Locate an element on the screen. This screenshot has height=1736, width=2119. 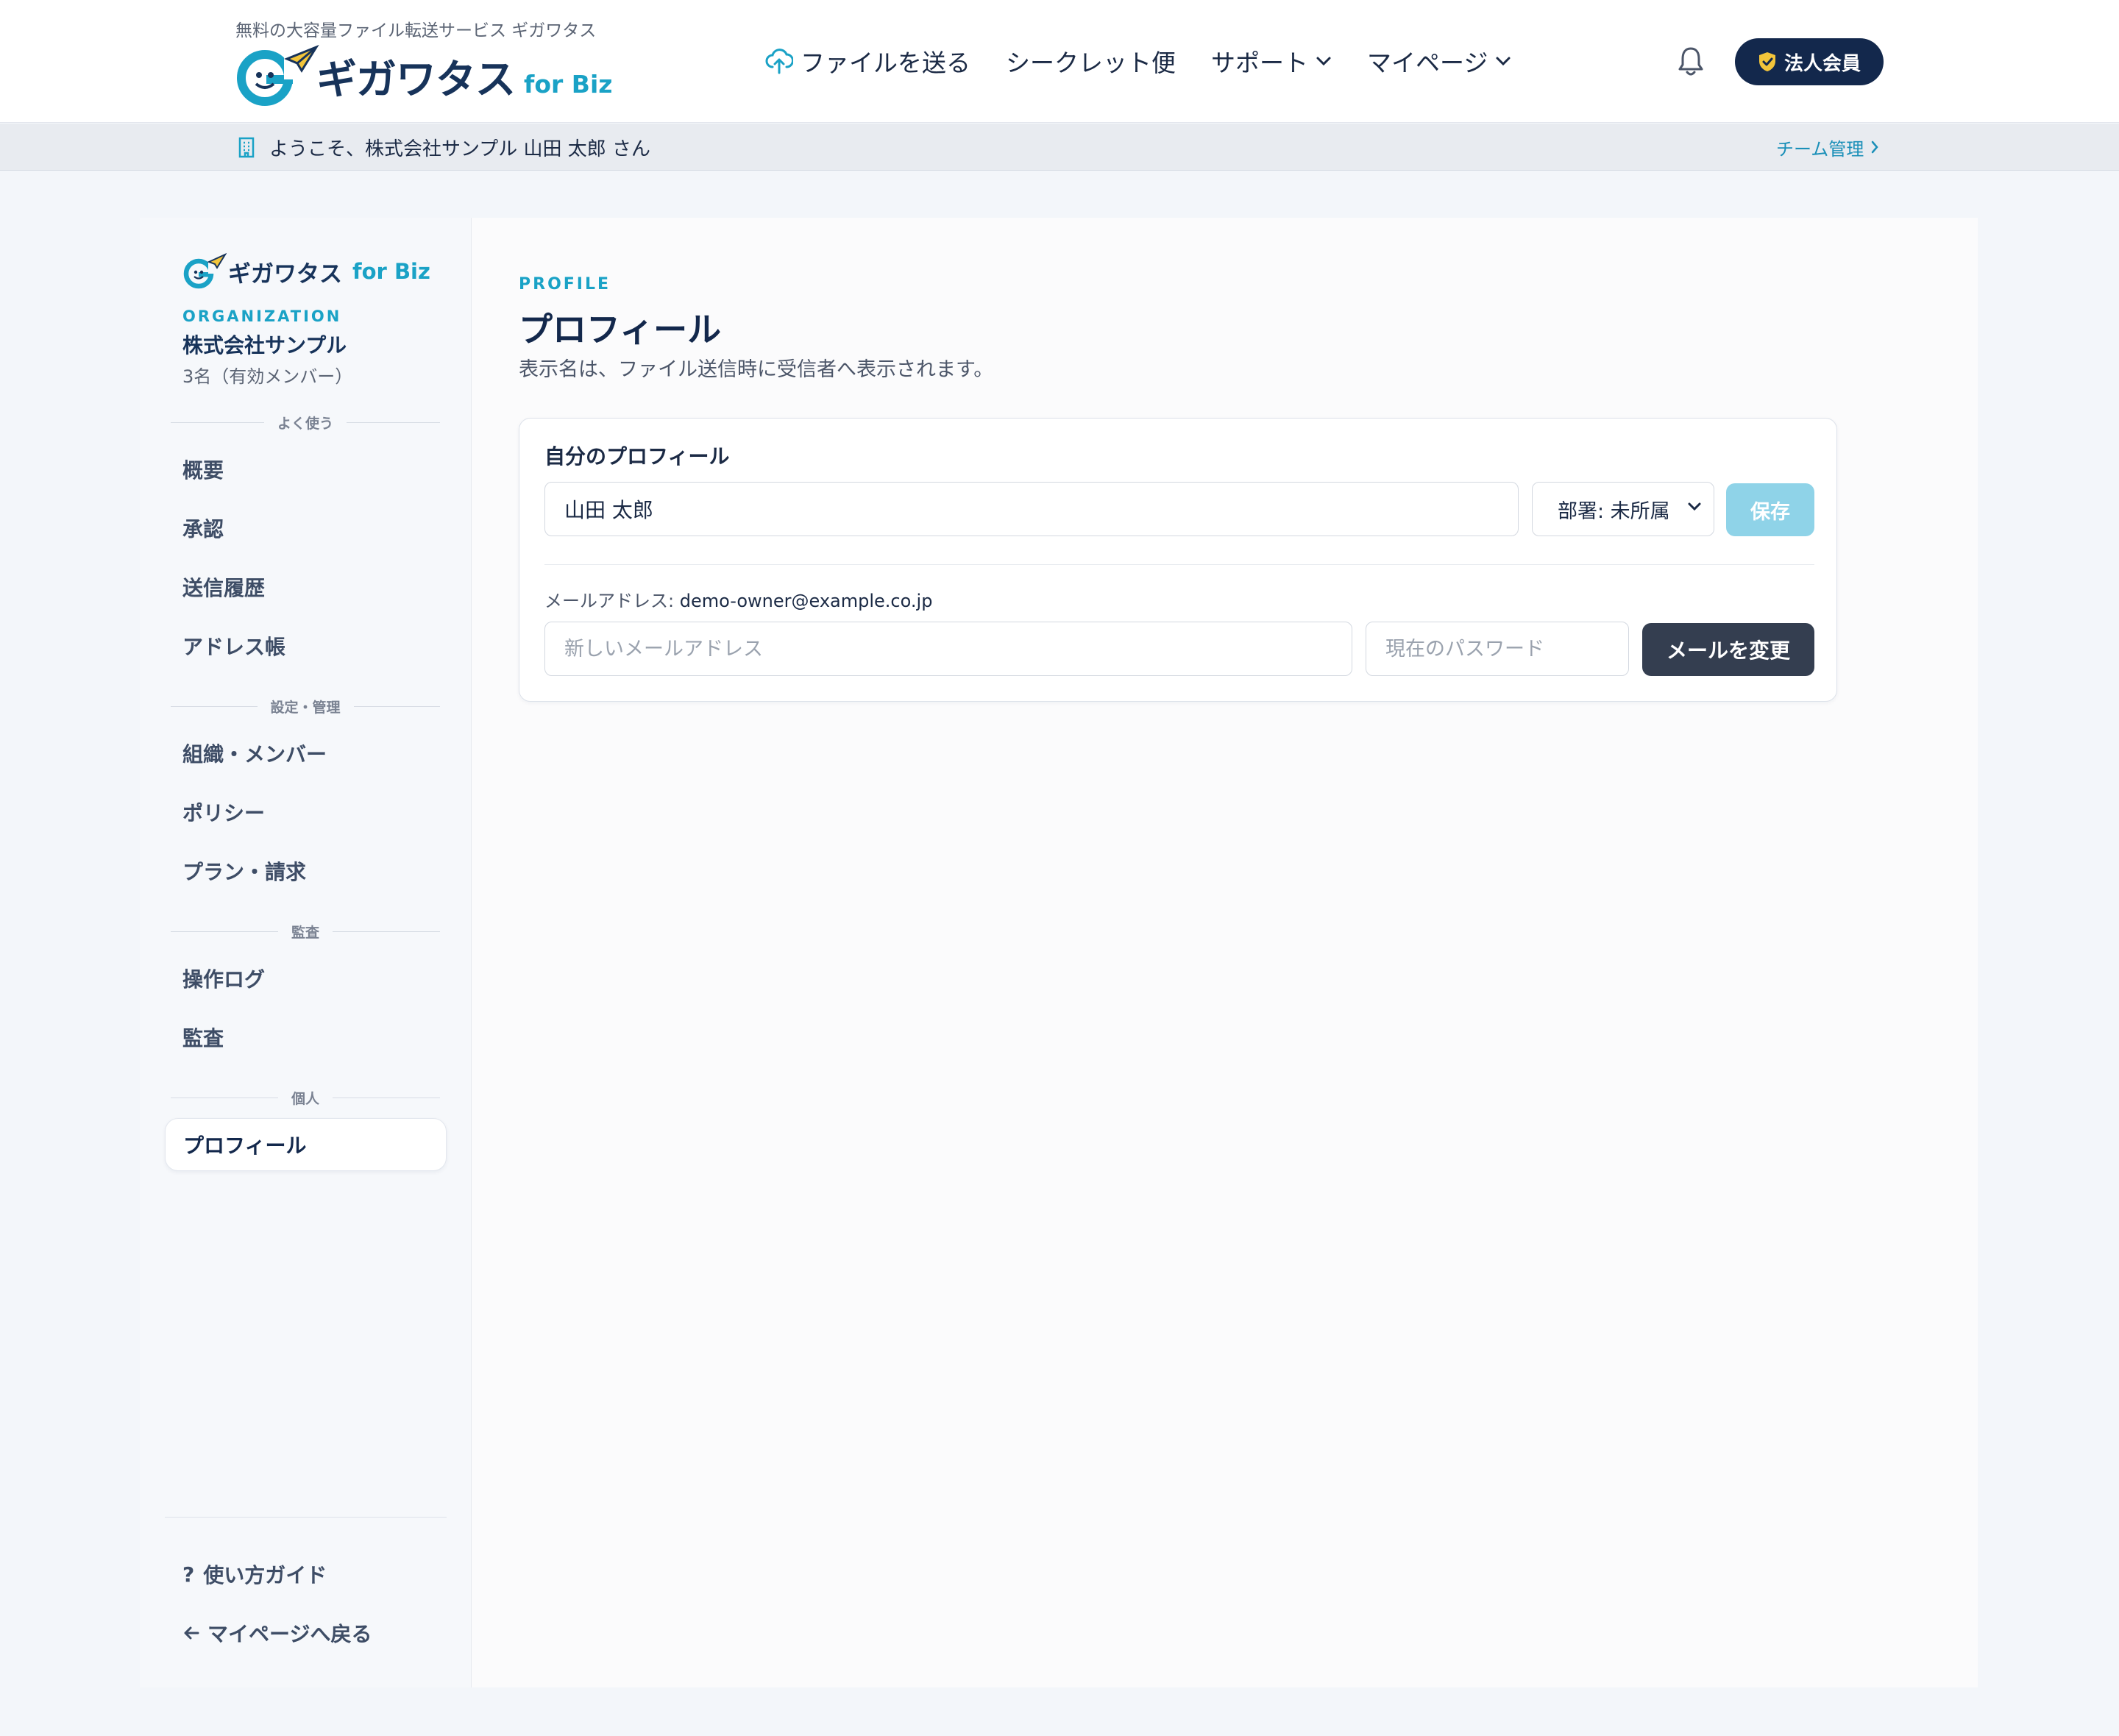
card-title: 自分のプロフィール is located at coordinates (637, 456).